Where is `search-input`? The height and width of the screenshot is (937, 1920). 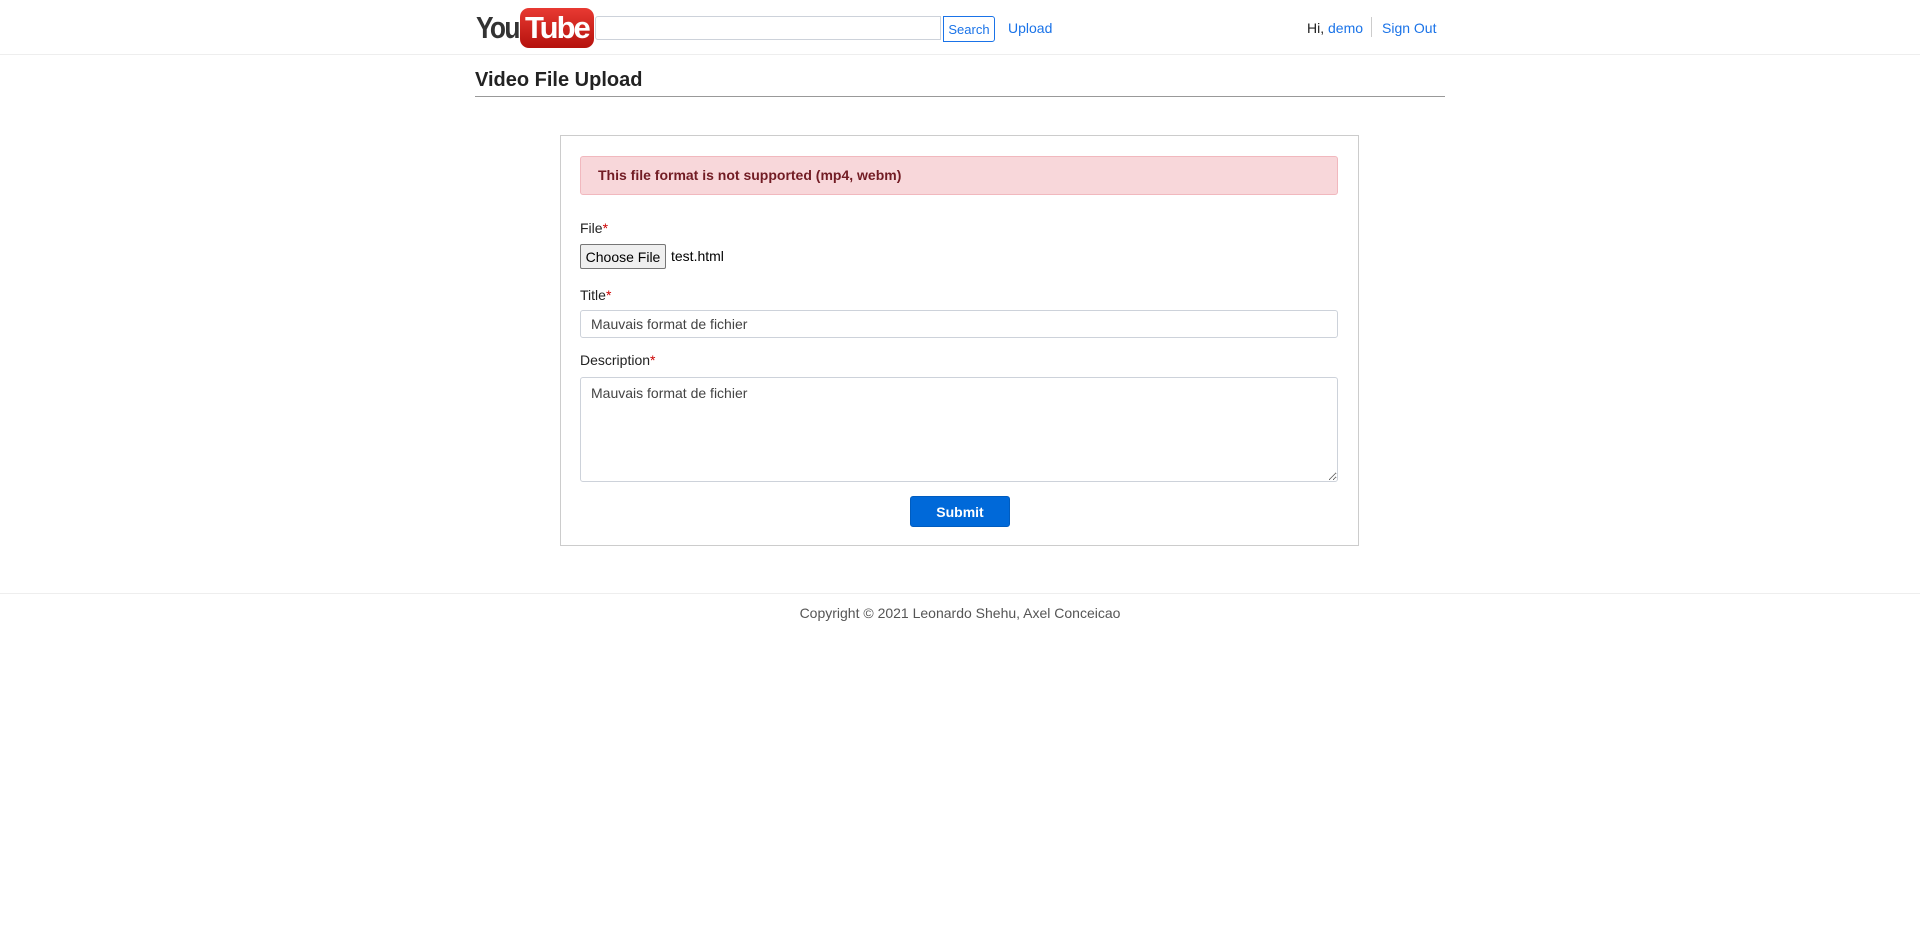 search-input is located at coordinates (768, 28).